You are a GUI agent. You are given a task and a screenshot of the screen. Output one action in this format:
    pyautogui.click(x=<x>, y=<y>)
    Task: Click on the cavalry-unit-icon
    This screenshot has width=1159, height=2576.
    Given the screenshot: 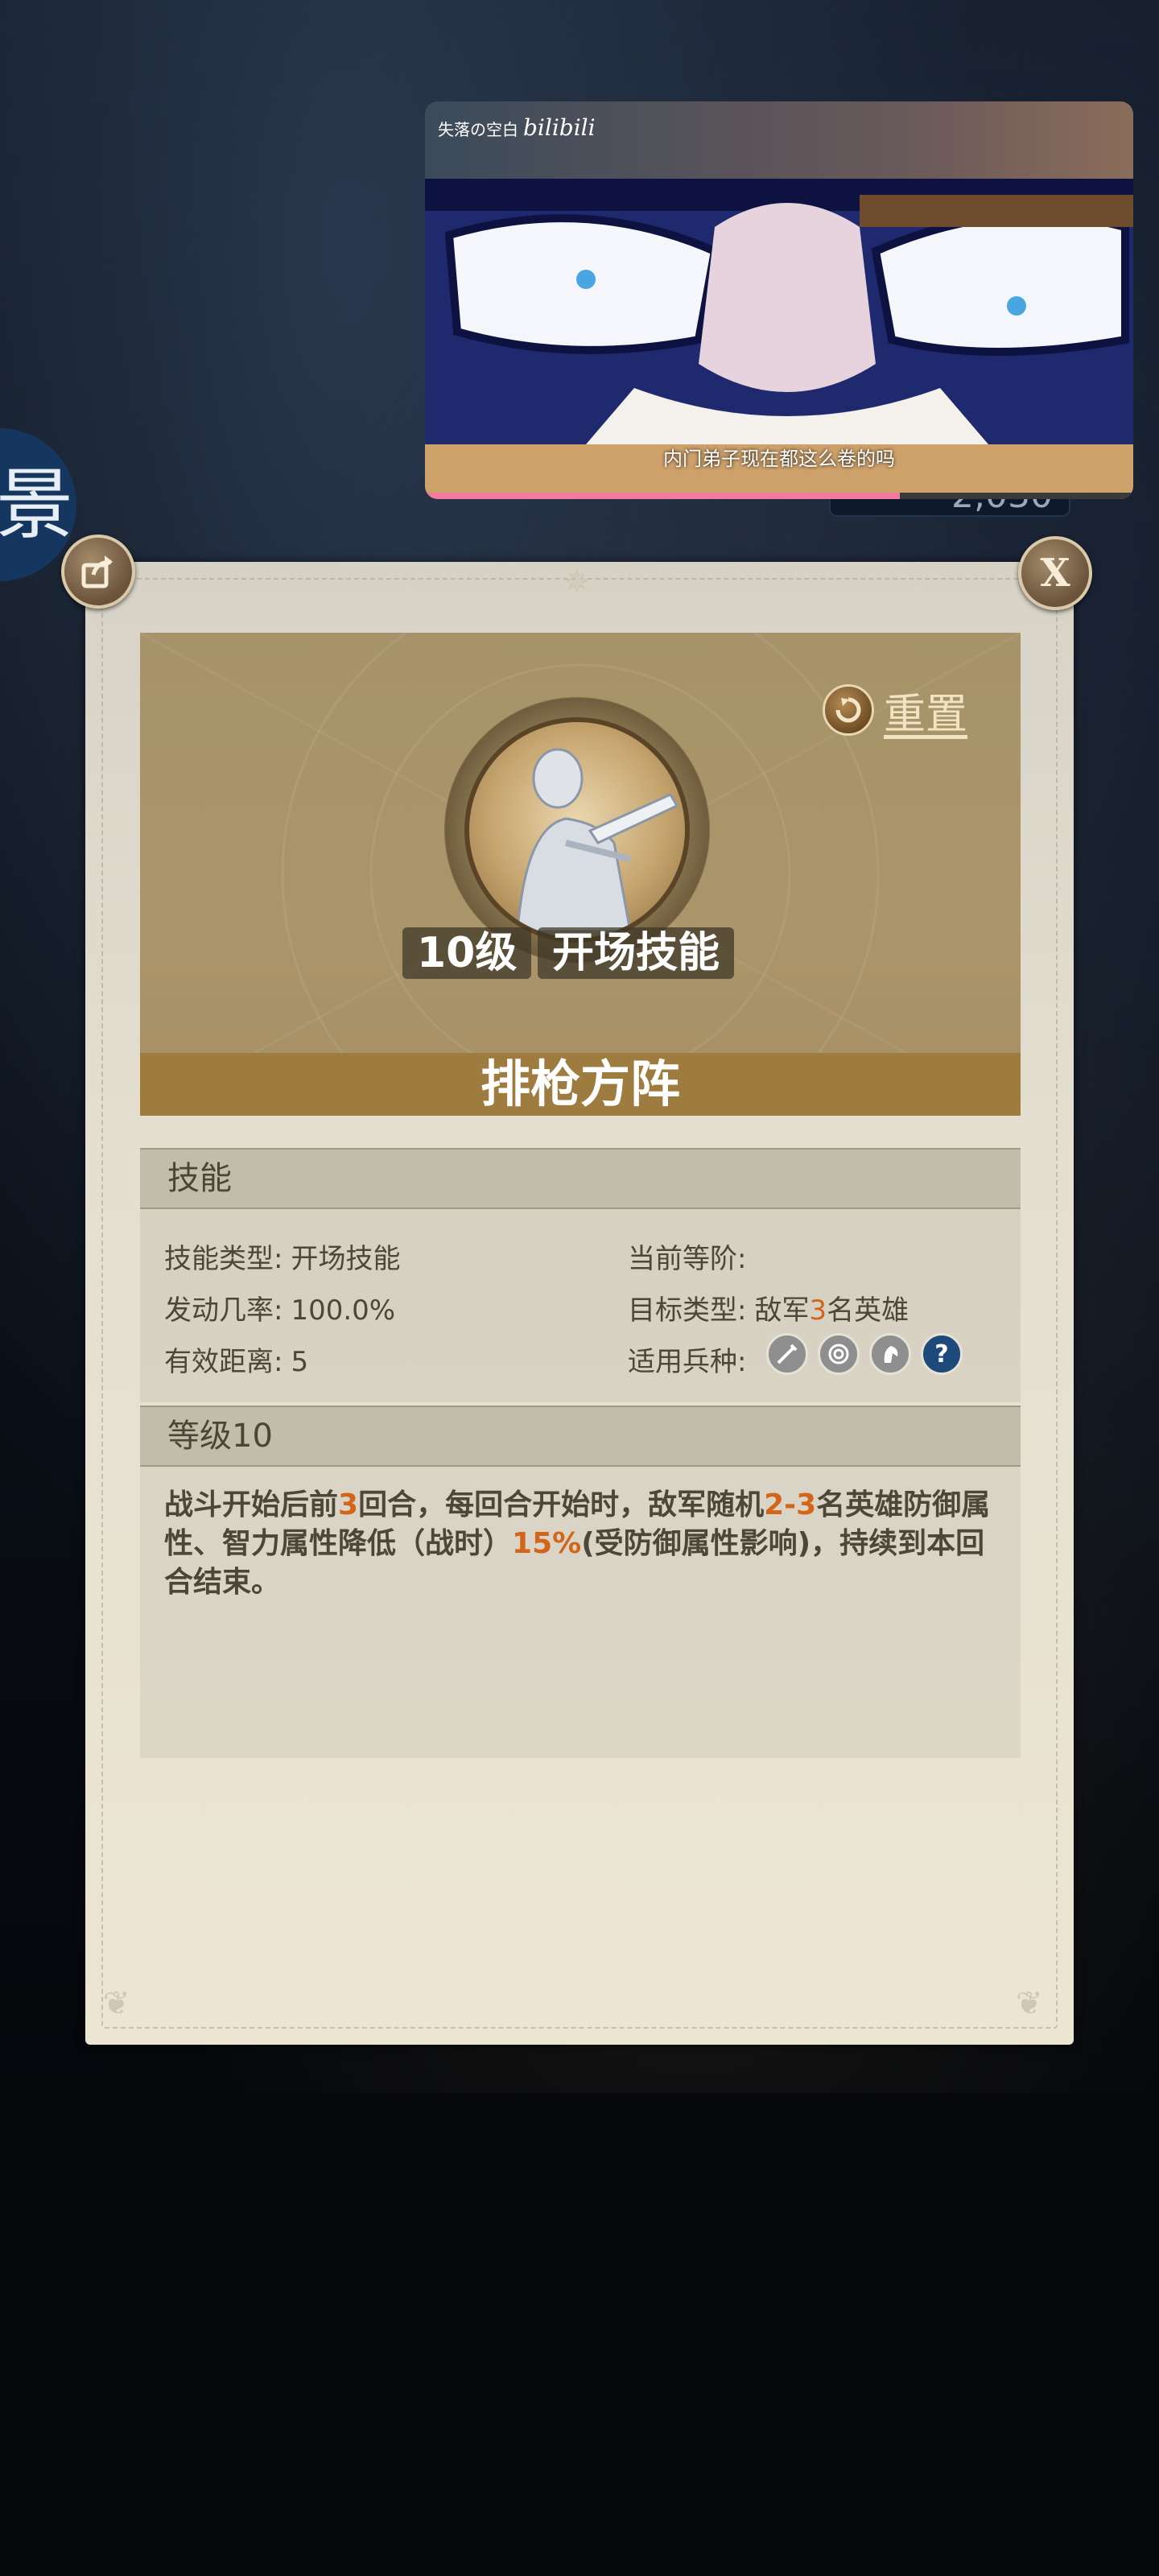 What is the action you would take?
    pyautogui.click(x=890, y=1354)
    